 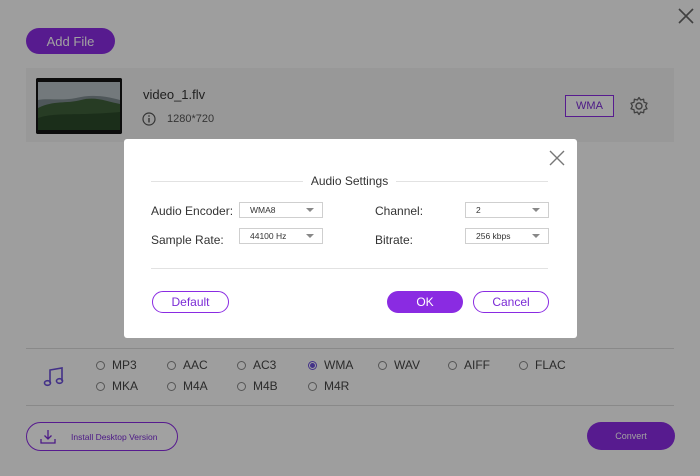 What do you see at coordinates (349, 268) in the screenshot?
I see `dialog-divider` at bounding box center [349, 268].